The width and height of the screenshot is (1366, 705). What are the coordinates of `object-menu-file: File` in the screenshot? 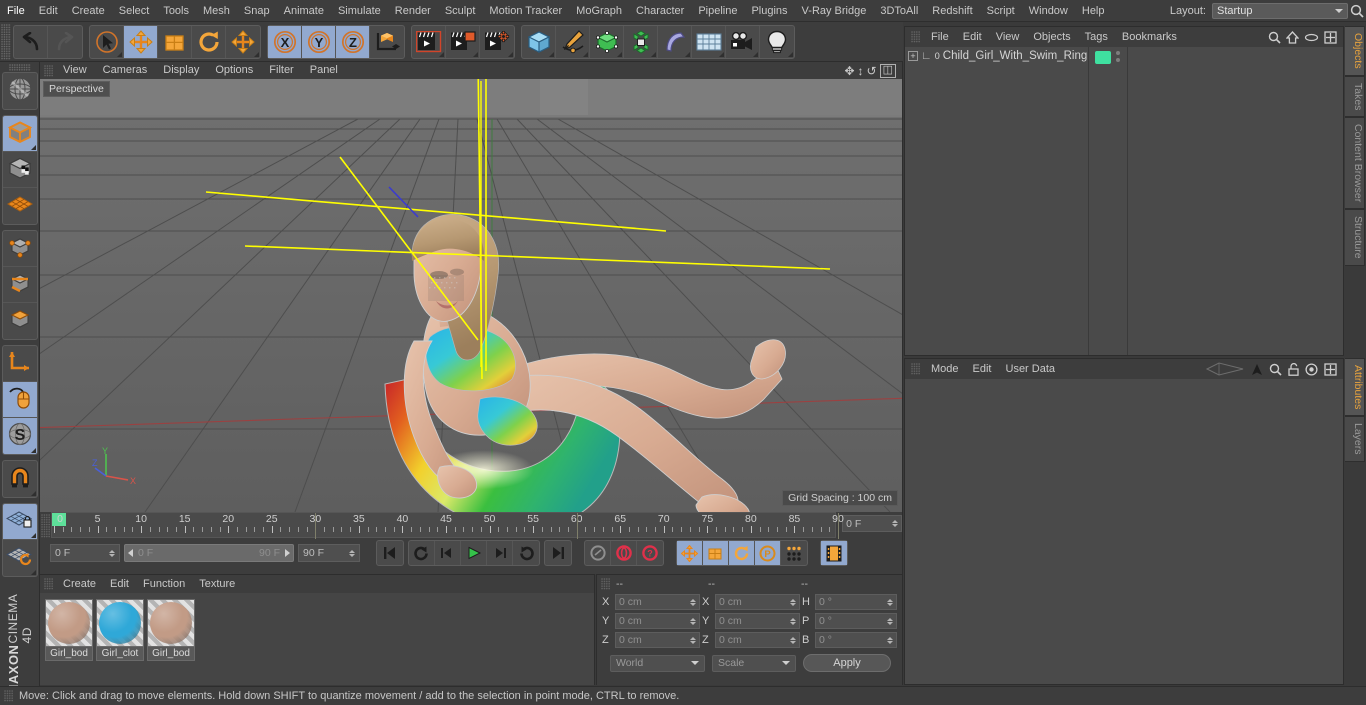 It's located at (940, 37).